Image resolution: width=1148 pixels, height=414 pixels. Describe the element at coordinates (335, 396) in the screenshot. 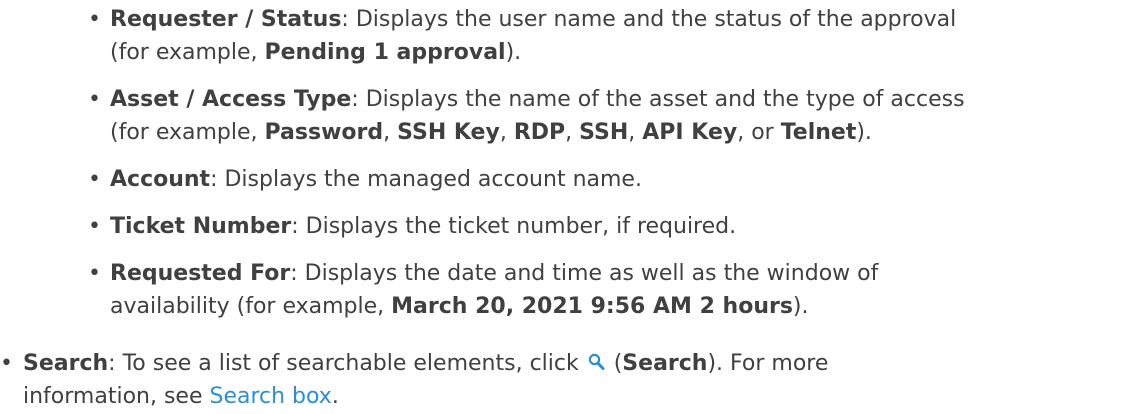

I see `description-text: .` at that location.